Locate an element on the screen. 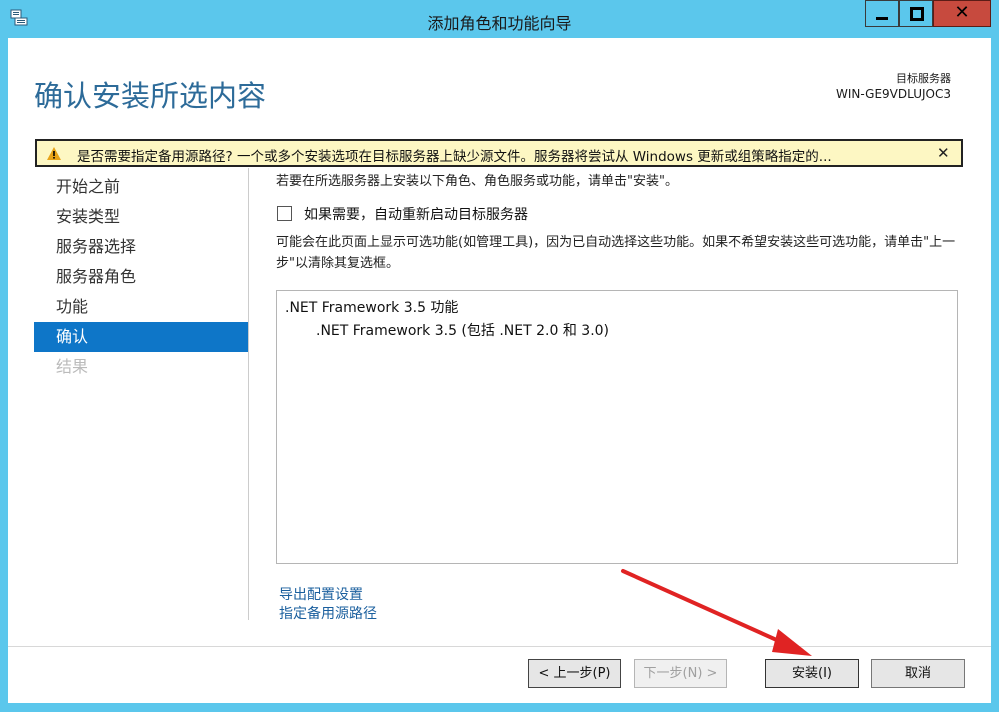  title-bar: 添加角色和功能向导 ✕ is located at coordinates (499, 19).